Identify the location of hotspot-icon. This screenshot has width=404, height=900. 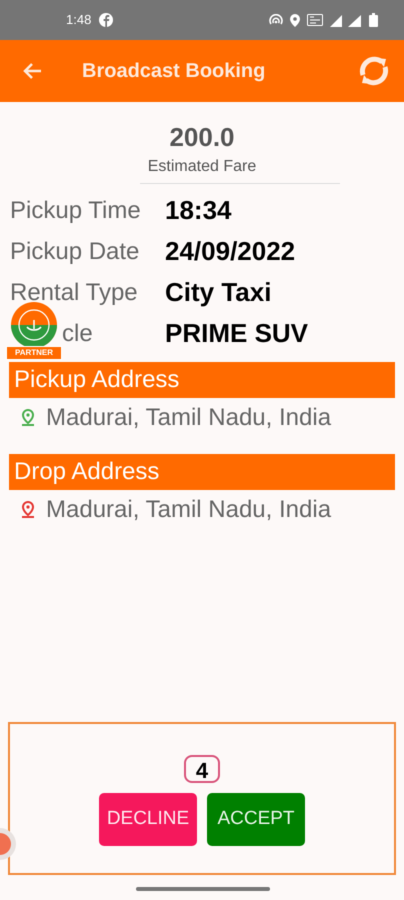
(276, 20).